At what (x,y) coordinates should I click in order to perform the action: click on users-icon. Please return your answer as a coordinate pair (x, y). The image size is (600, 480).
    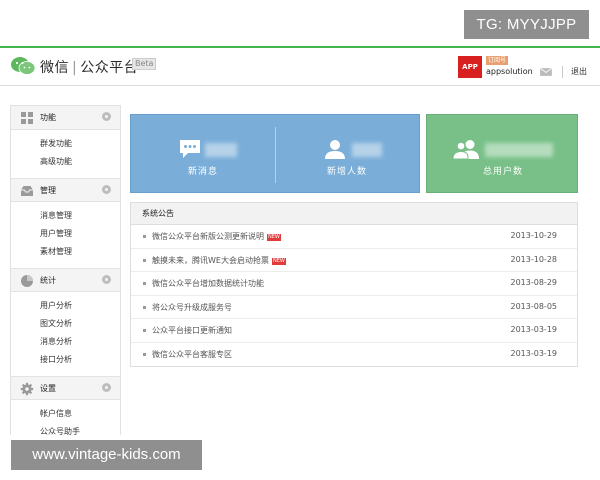
    Looking at the image, I should click on (466, 149).